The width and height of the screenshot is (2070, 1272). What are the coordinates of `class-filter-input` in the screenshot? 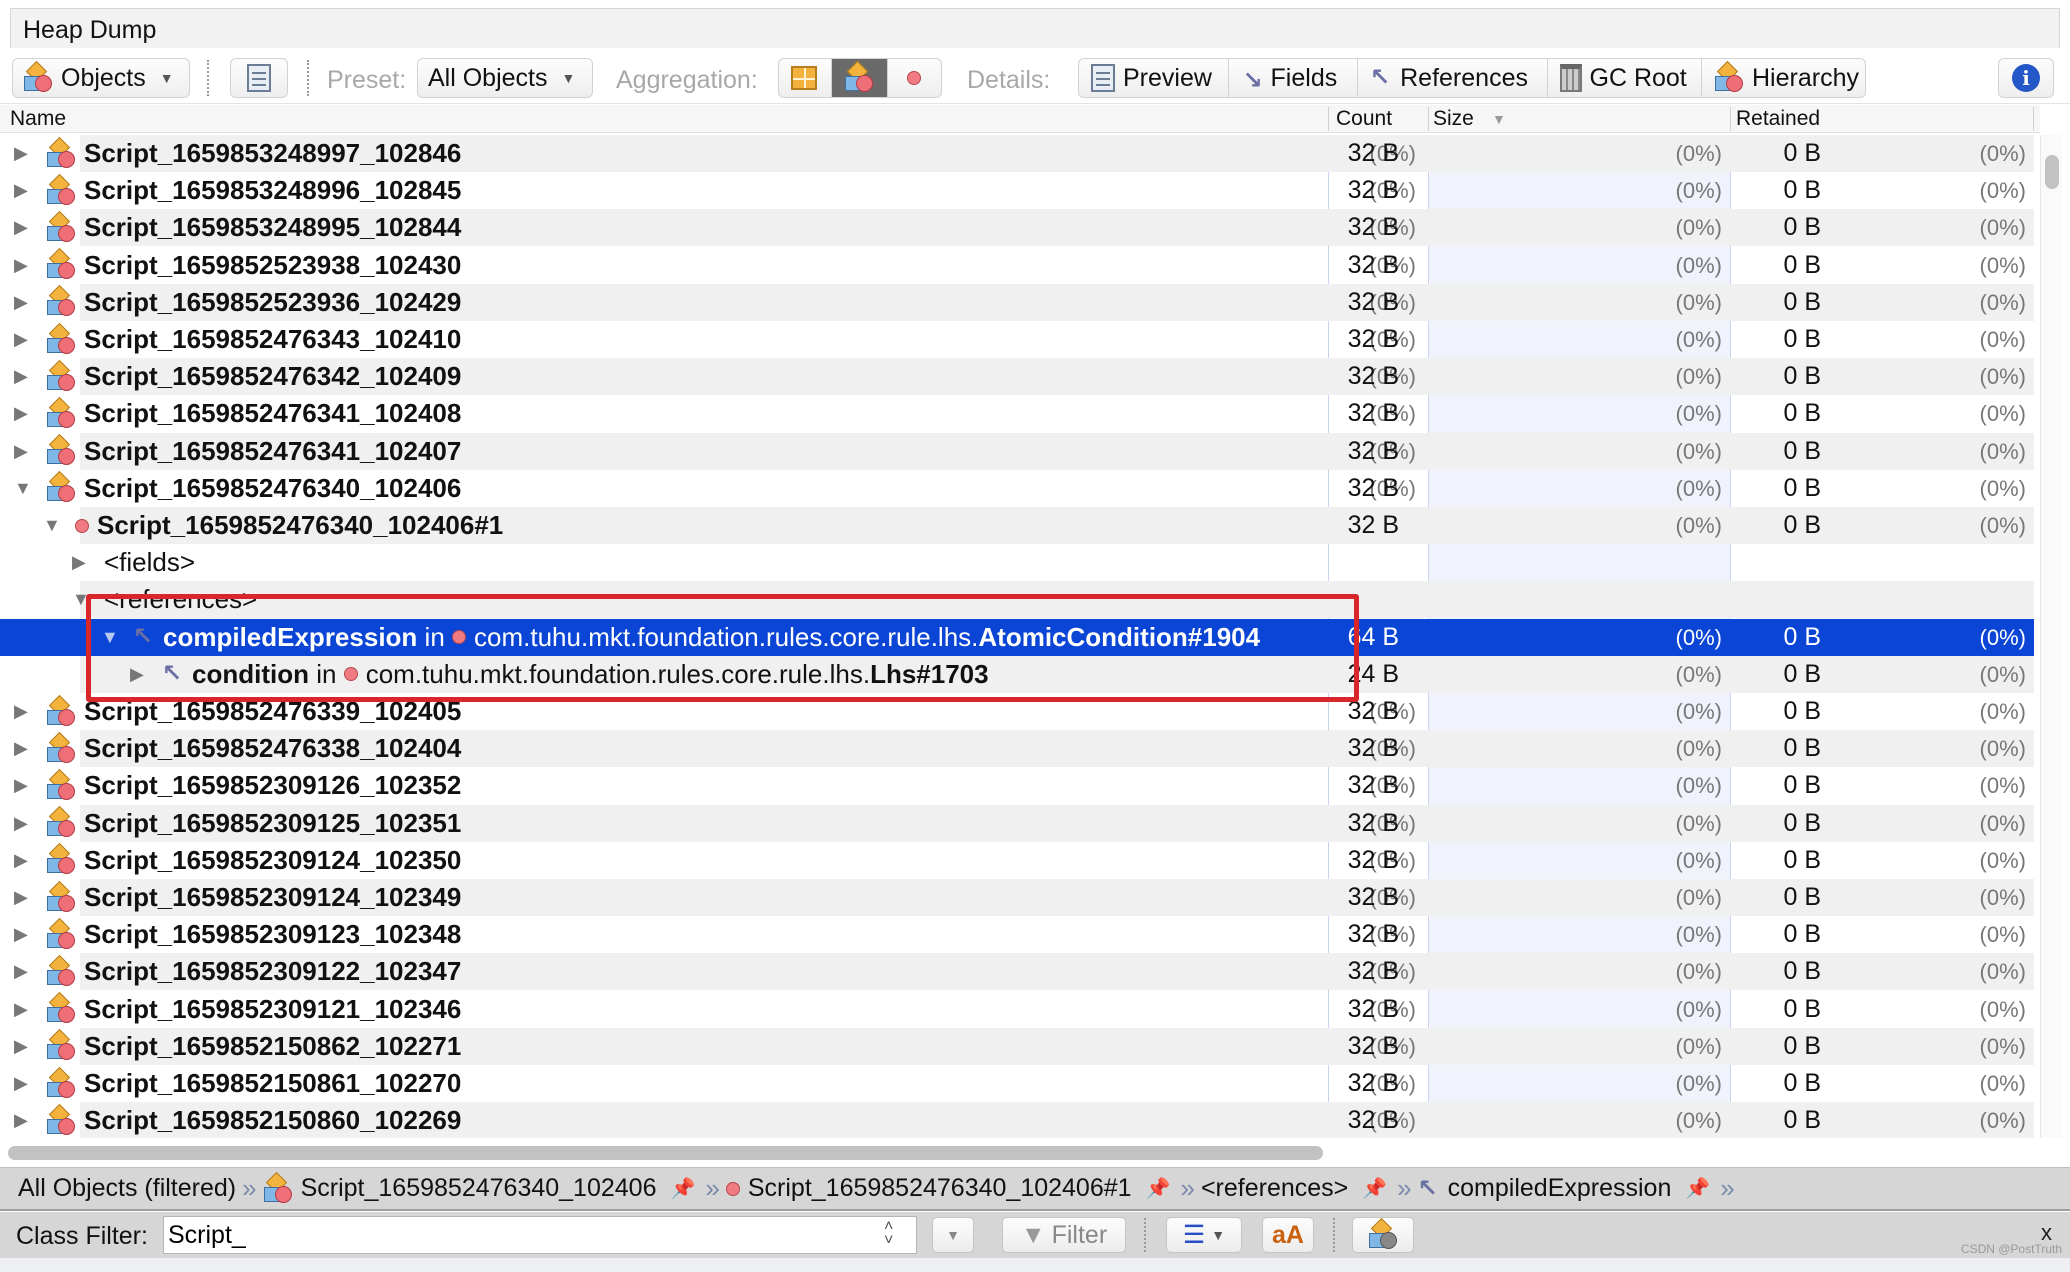 It's located at (540, 1235).